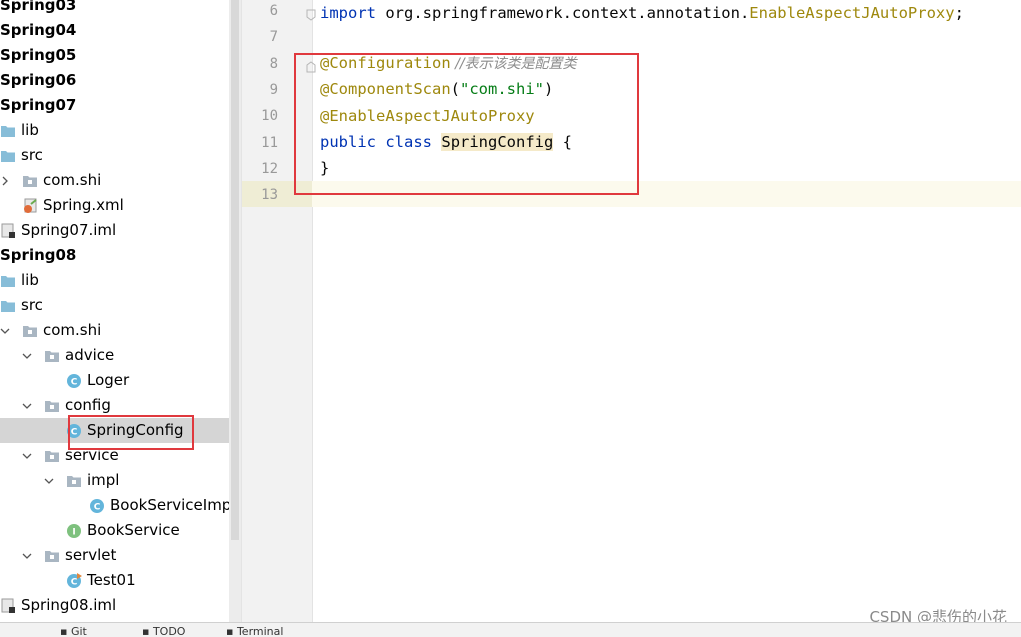 This screenshot has height=637, width=1021. I want to click on tree-item-loger: C Loger, so click(114, 380).